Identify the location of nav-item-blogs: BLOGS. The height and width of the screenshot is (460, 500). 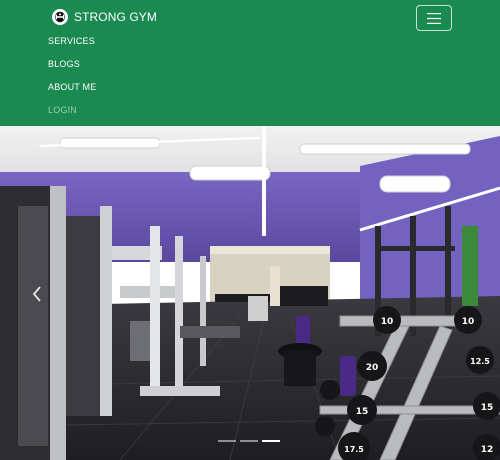
(72, 68).